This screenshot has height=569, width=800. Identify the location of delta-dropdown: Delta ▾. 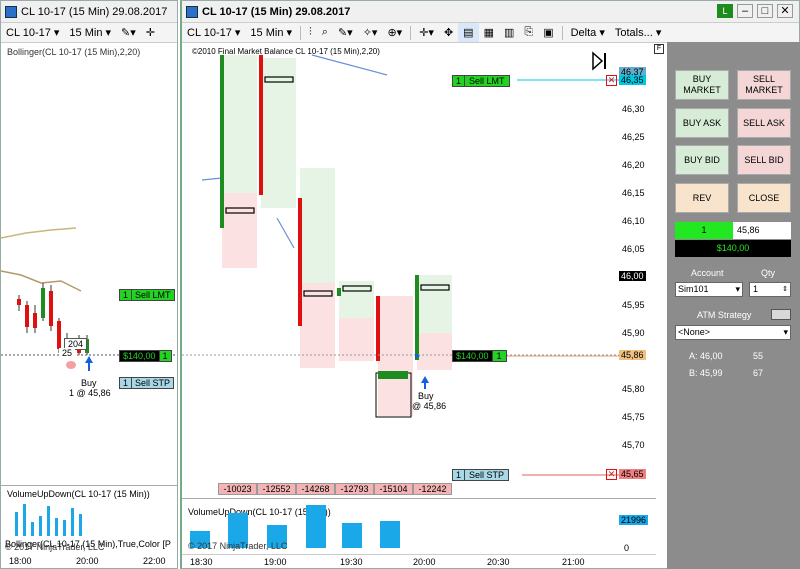
(588, 32).